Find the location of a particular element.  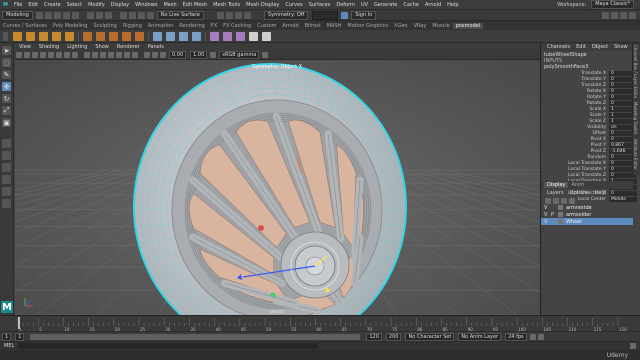

new-scene-icon is located at coordinates (39, 15).